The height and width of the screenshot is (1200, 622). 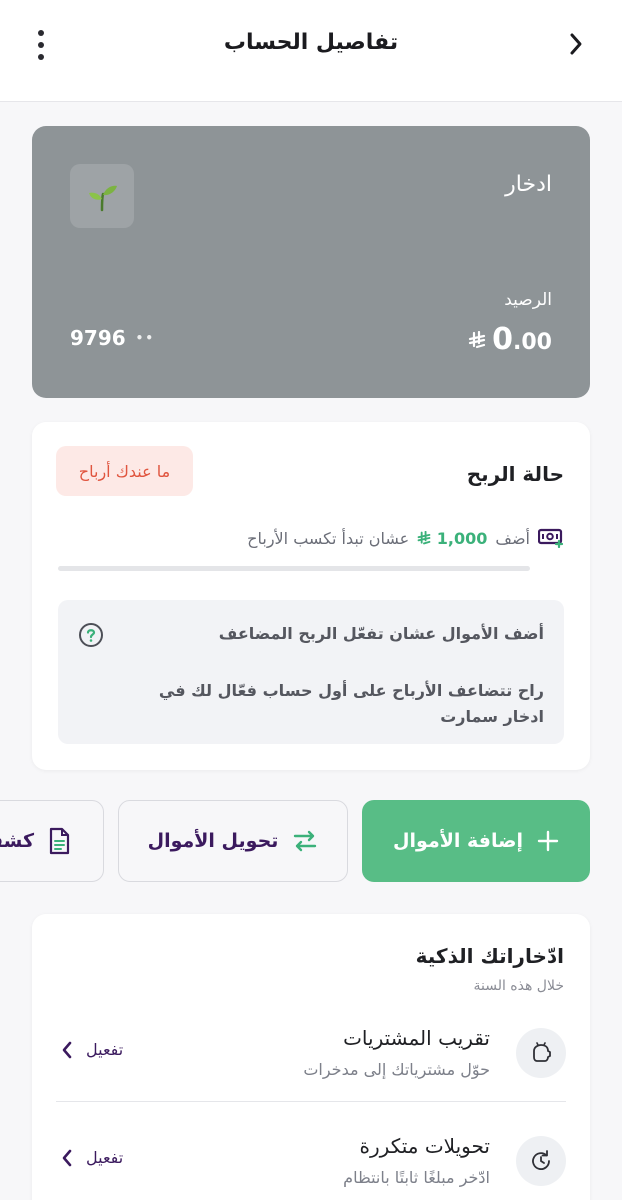 I want to click on add-funds-button: إضافة الأموال, so click(x=476, y=841).